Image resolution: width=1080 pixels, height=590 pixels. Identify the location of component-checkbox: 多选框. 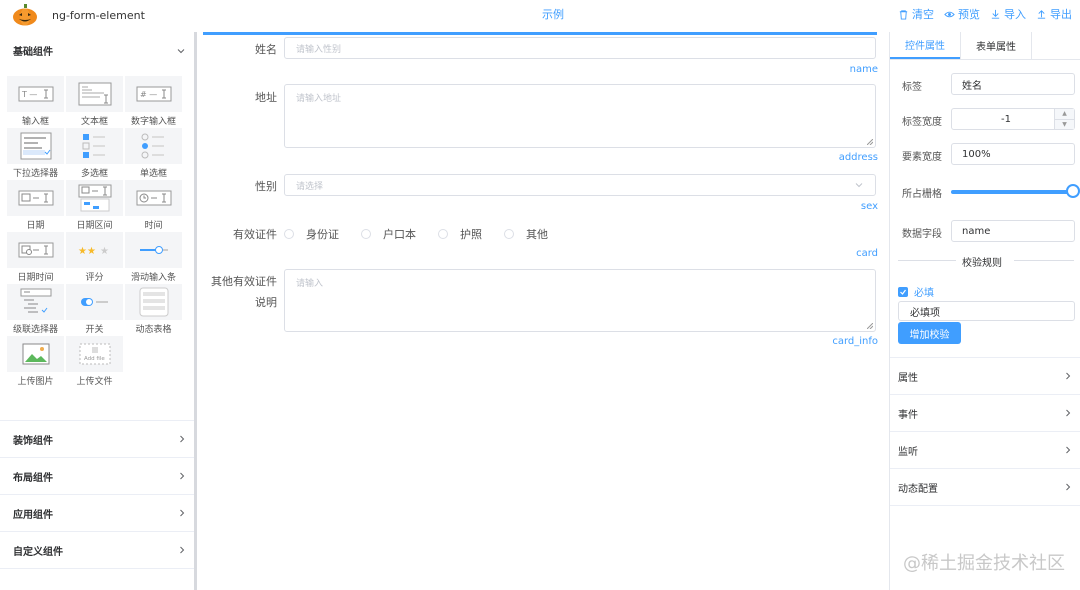
(94, 154).